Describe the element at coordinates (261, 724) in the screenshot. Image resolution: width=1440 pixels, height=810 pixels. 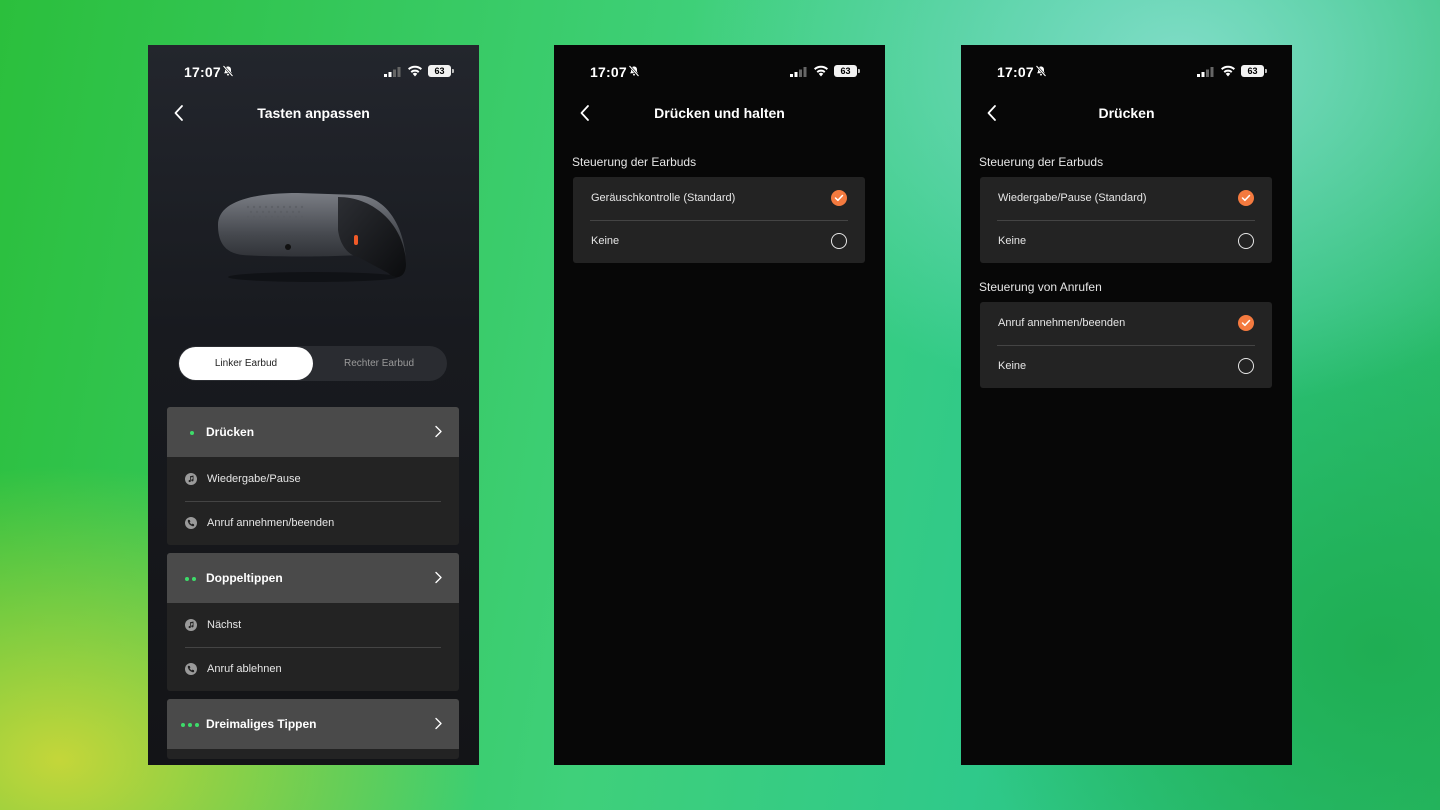
I see `gesture-title: Dreimaliges Tippen` at that location.